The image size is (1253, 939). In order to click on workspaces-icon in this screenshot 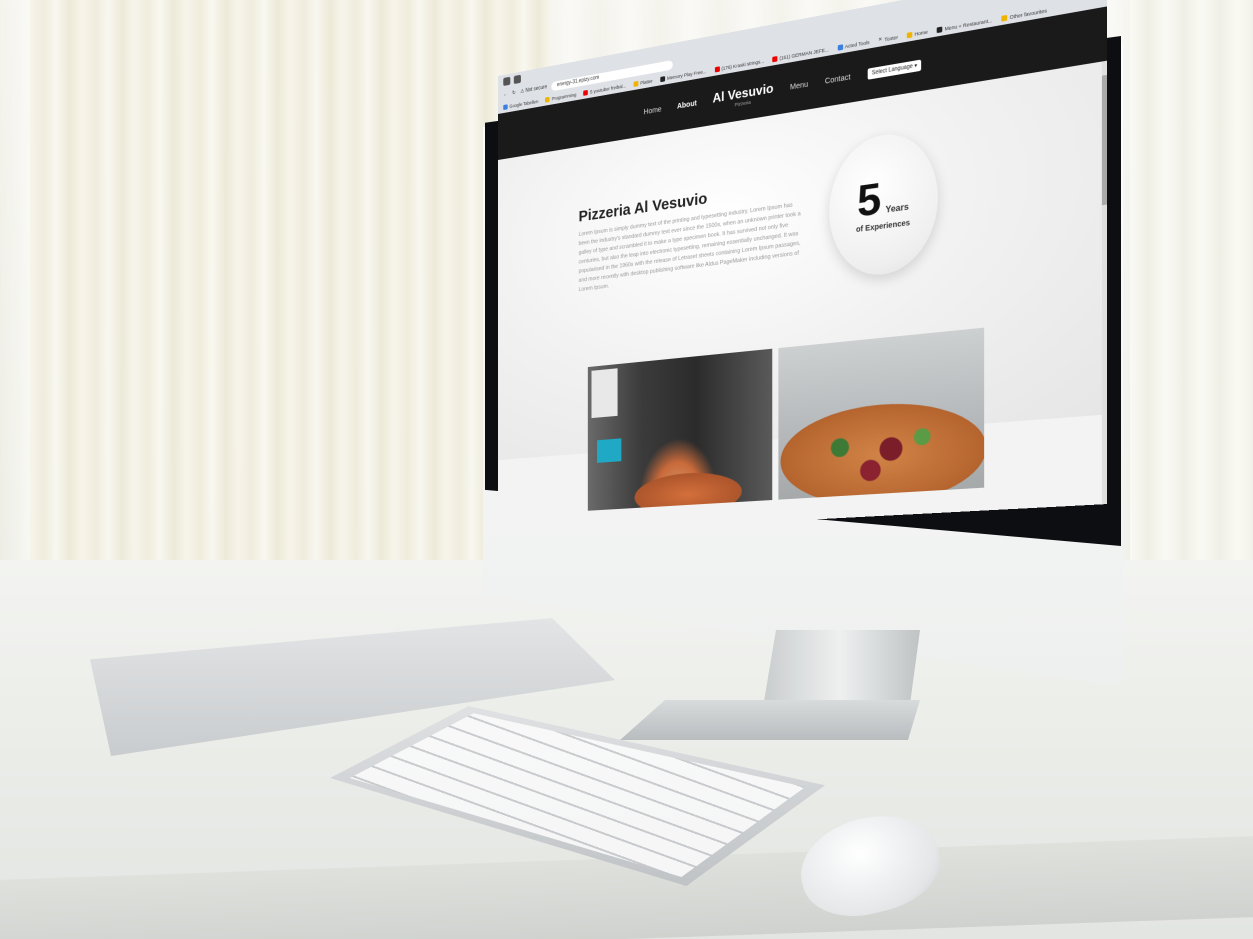, I will do `click(517, 79)`.